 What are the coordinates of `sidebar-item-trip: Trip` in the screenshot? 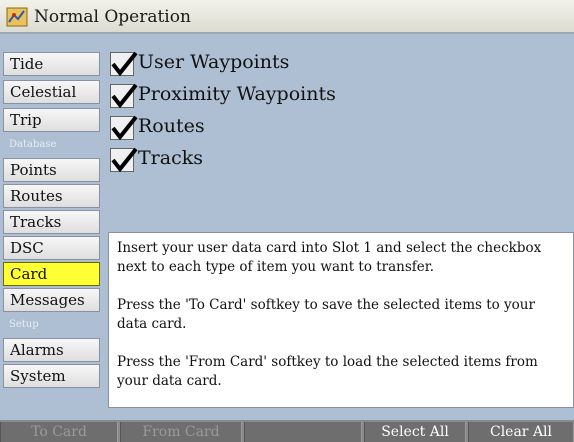 It's located at (51, 120).